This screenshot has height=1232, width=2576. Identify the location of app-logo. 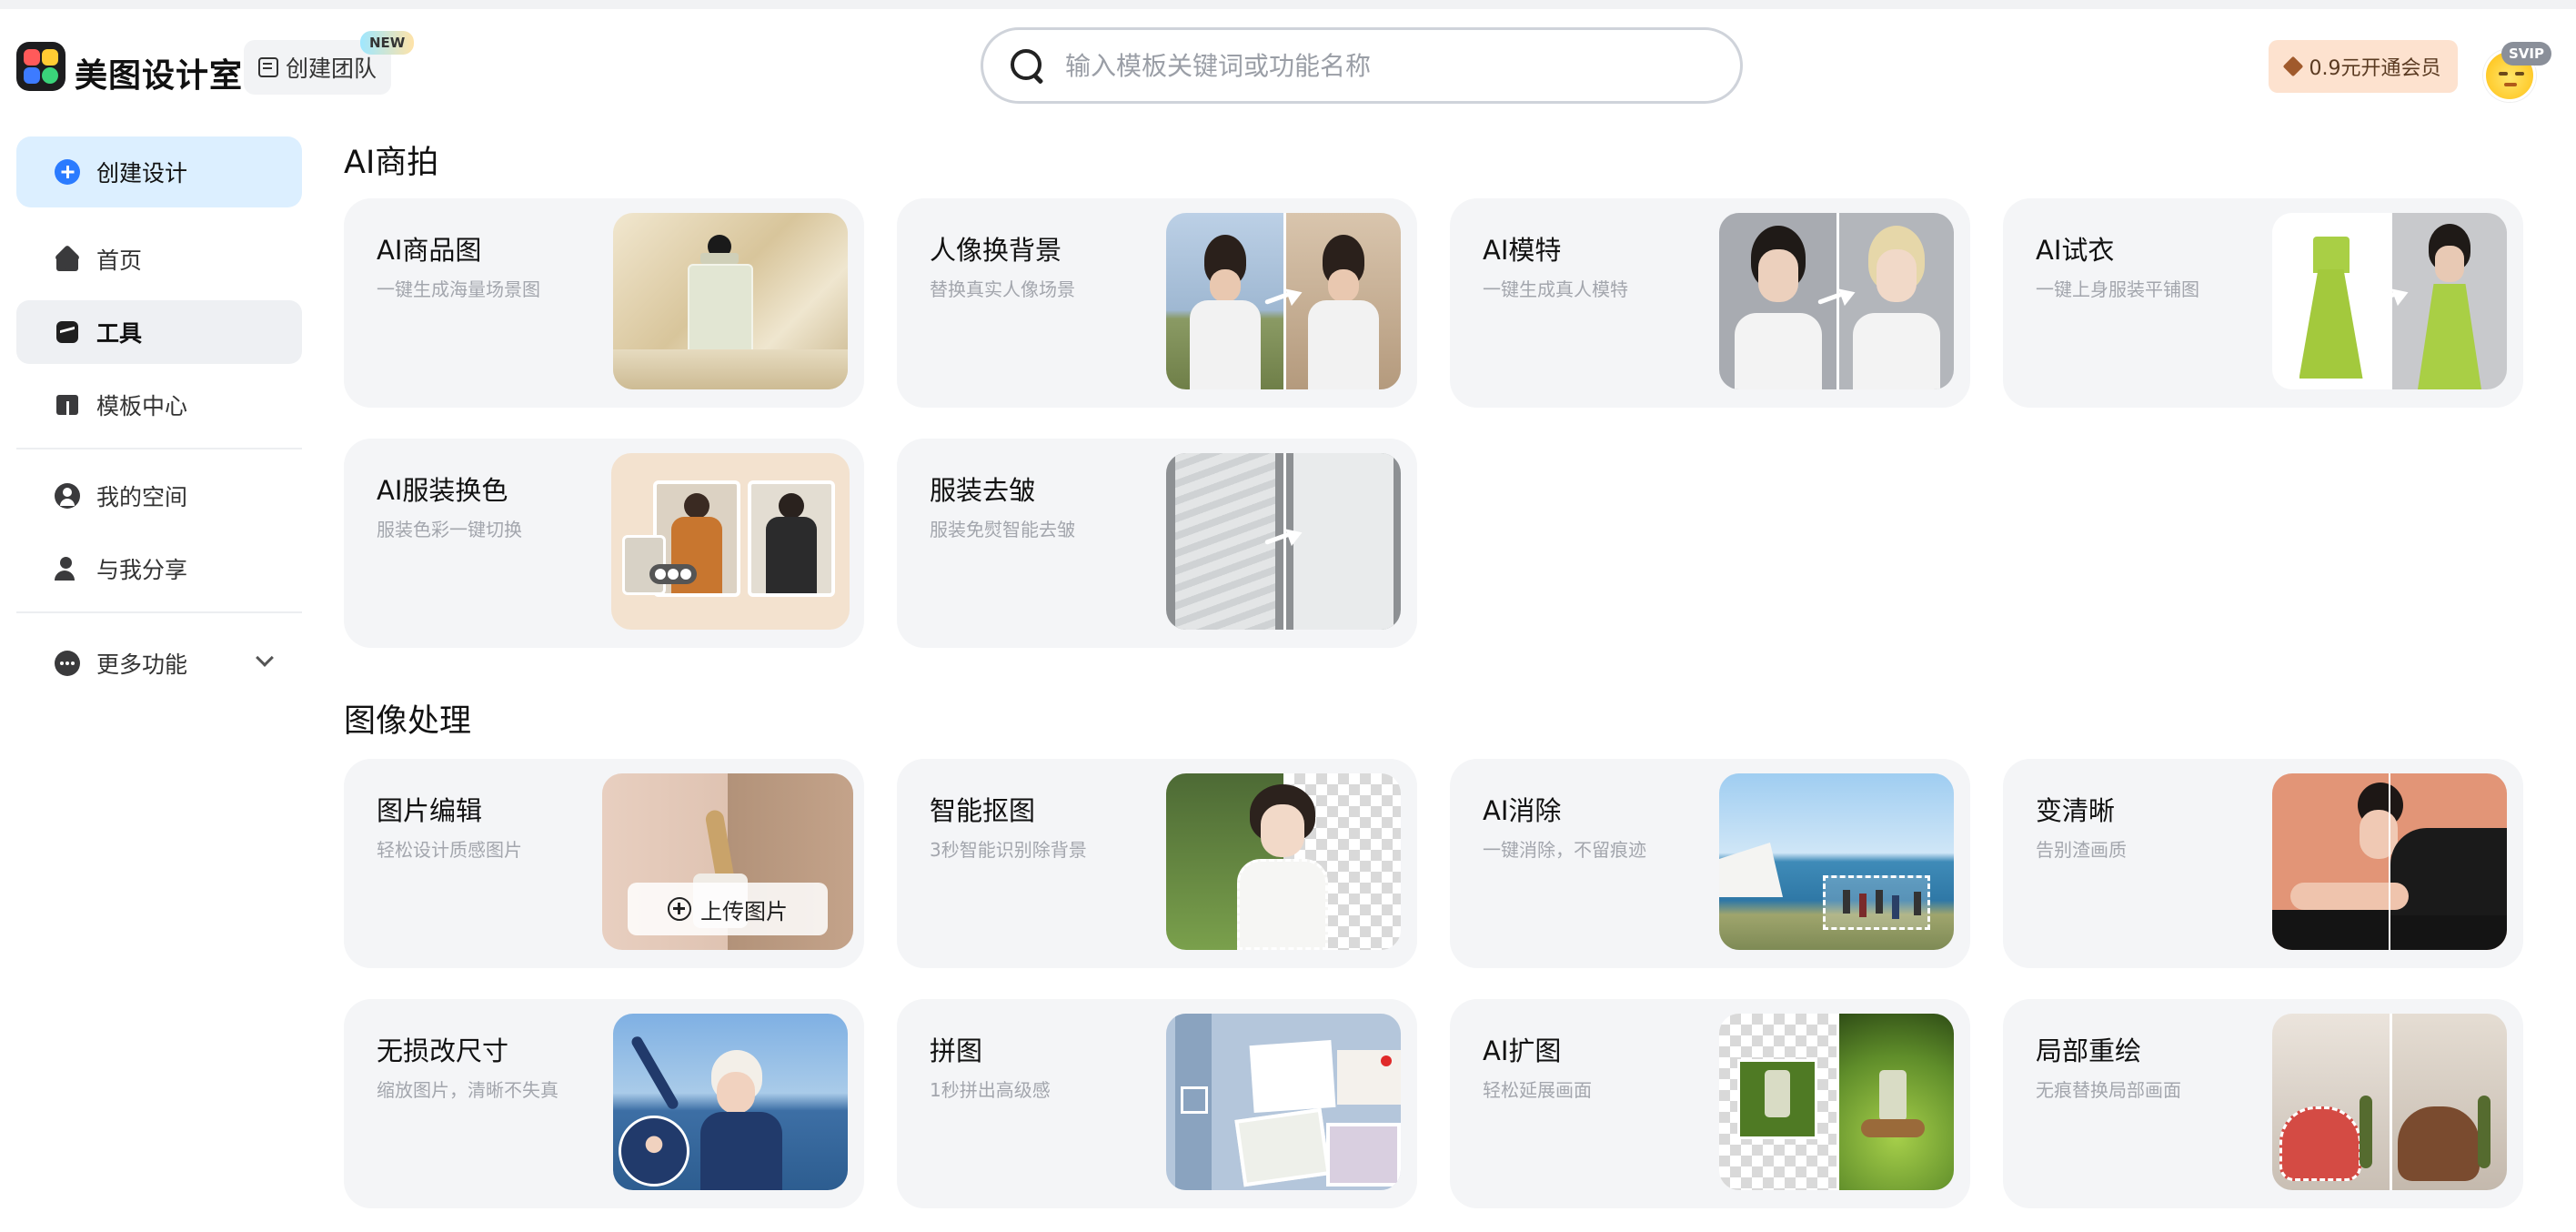
(40, 66).